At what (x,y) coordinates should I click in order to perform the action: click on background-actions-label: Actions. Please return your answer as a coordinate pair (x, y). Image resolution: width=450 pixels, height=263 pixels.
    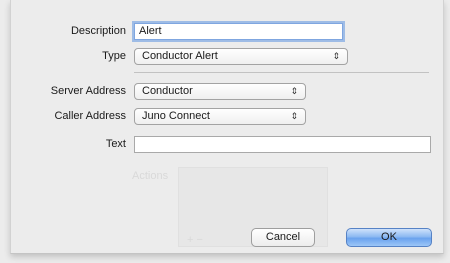
    Looking at the image, I should click on (150, 176).